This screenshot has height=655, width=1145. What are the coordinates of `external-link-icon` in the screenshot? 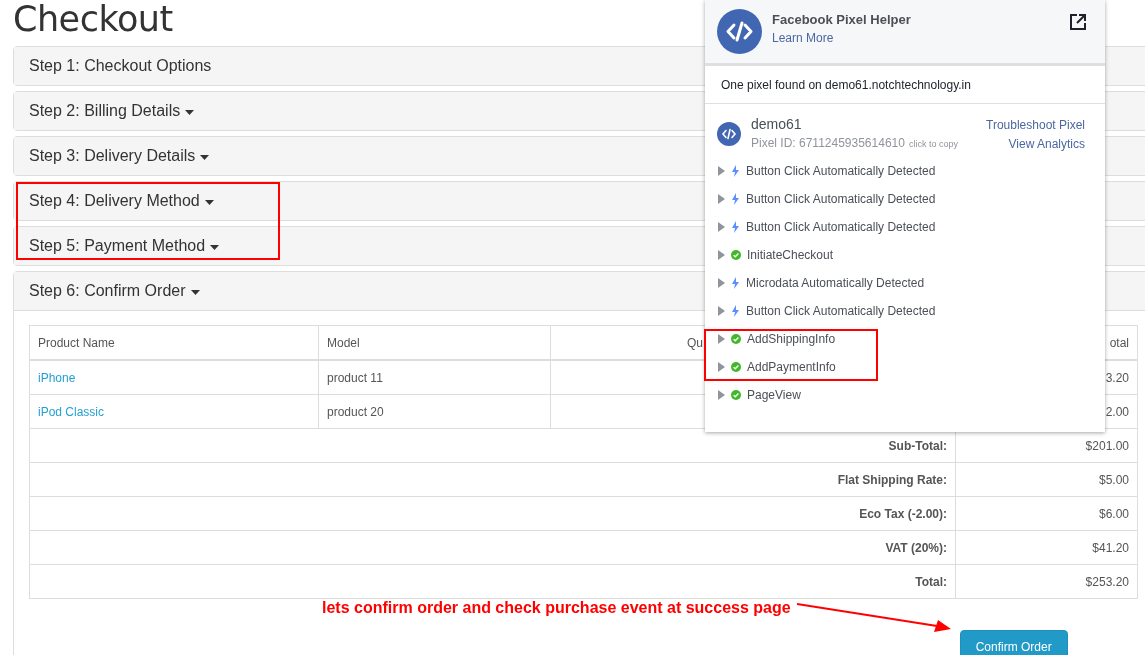 It's located at (1078, 21).